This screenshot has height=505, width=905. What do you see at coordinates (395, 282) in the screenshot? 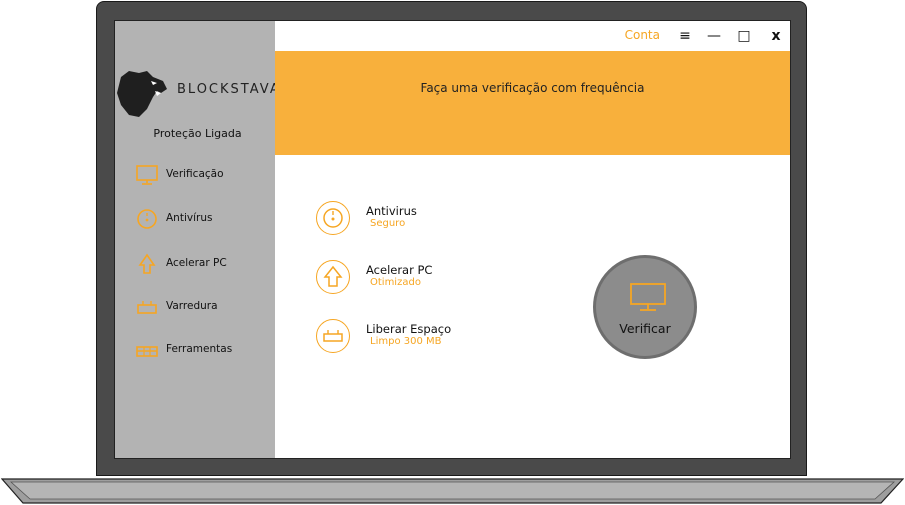
I see `feature-status: Otimizado` at bounding box center [395, 282].